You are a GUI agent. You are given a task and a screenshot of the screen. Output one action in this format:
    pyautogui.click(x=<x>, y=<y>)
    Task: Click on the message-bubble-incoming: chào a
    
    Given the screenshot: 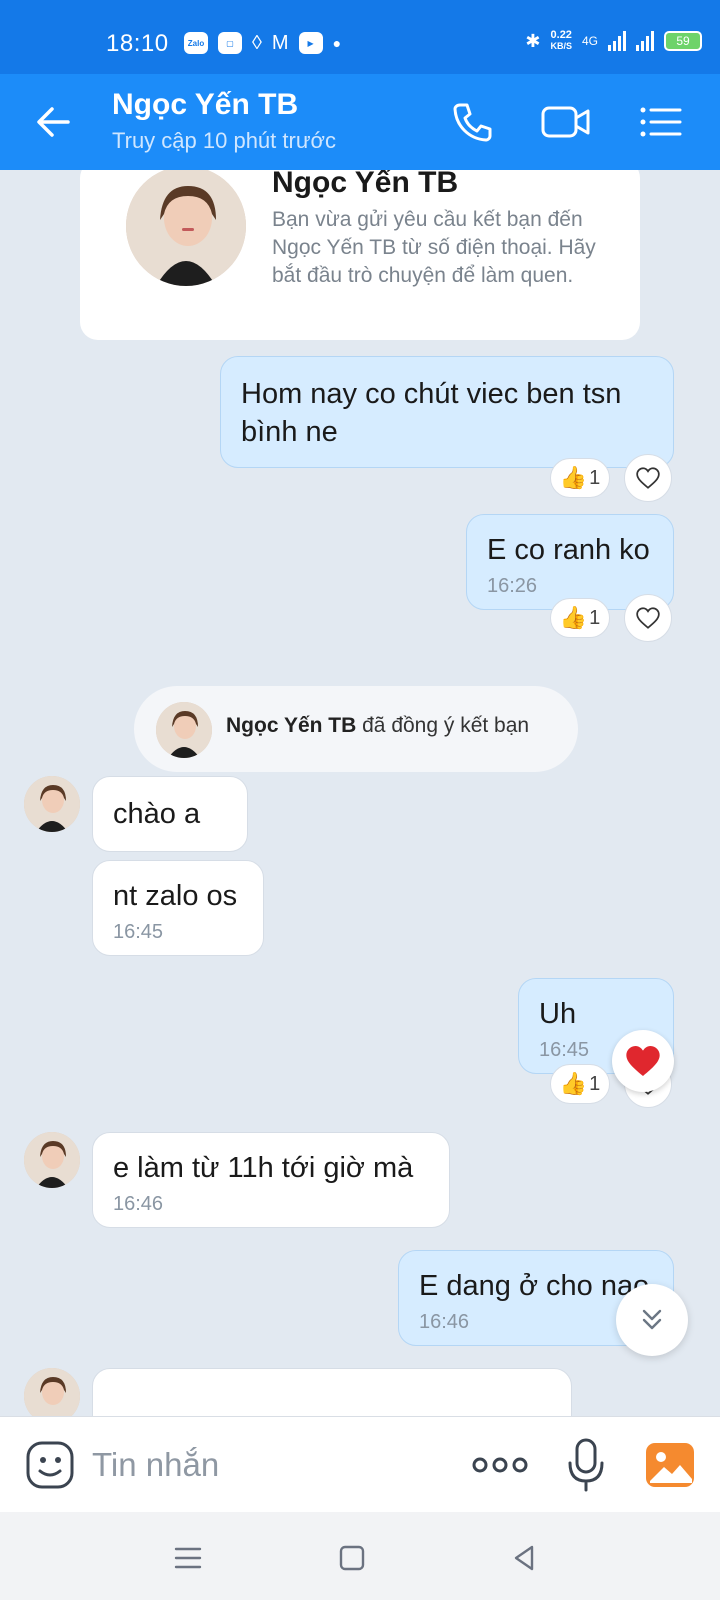 What is the action you would take?
    pyautogui.click(x=170, y=814)
    